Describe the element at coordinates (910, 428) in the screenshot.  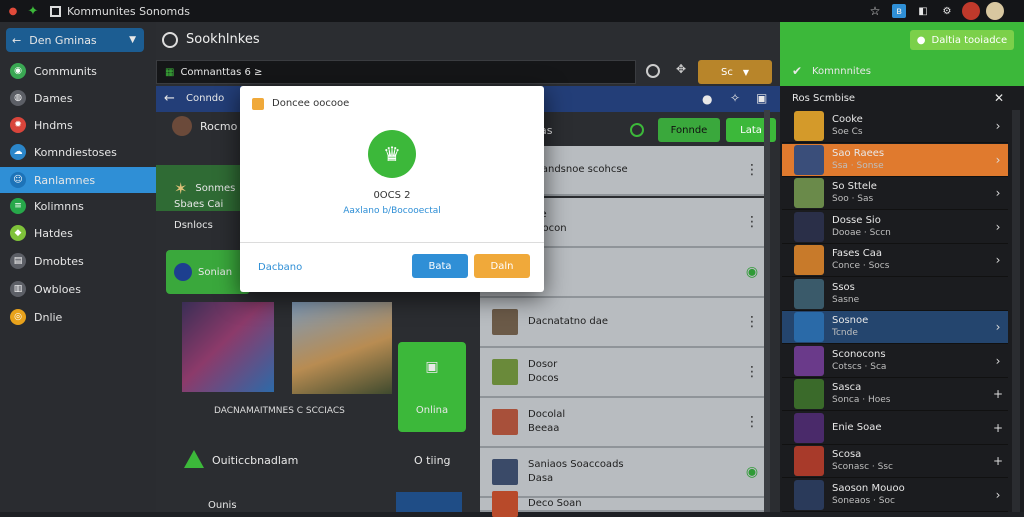
I see `right-list-text: Enie Soae` at that location.